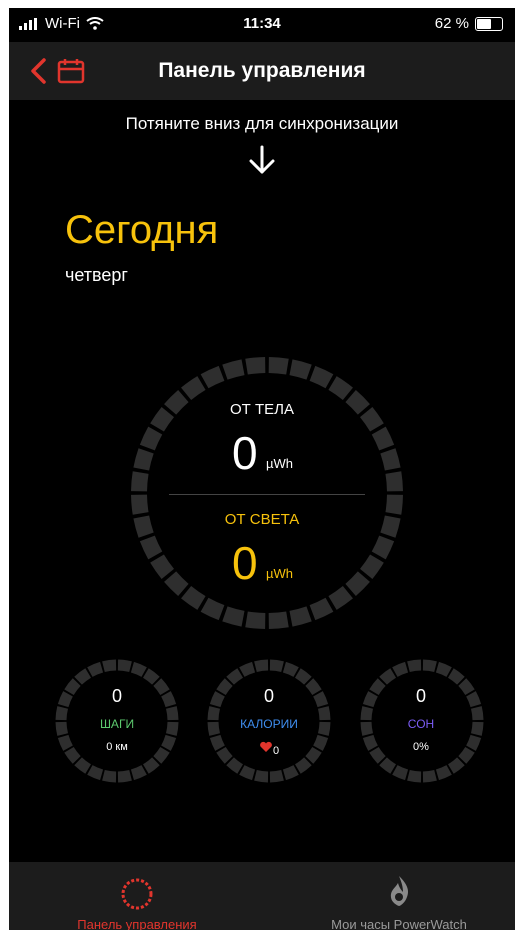 The image size is (517, 930). What do you see at coordinates (245, 563) in the screenshot?
I see `light-energy-value: 0` at bounding box center [245, 563].